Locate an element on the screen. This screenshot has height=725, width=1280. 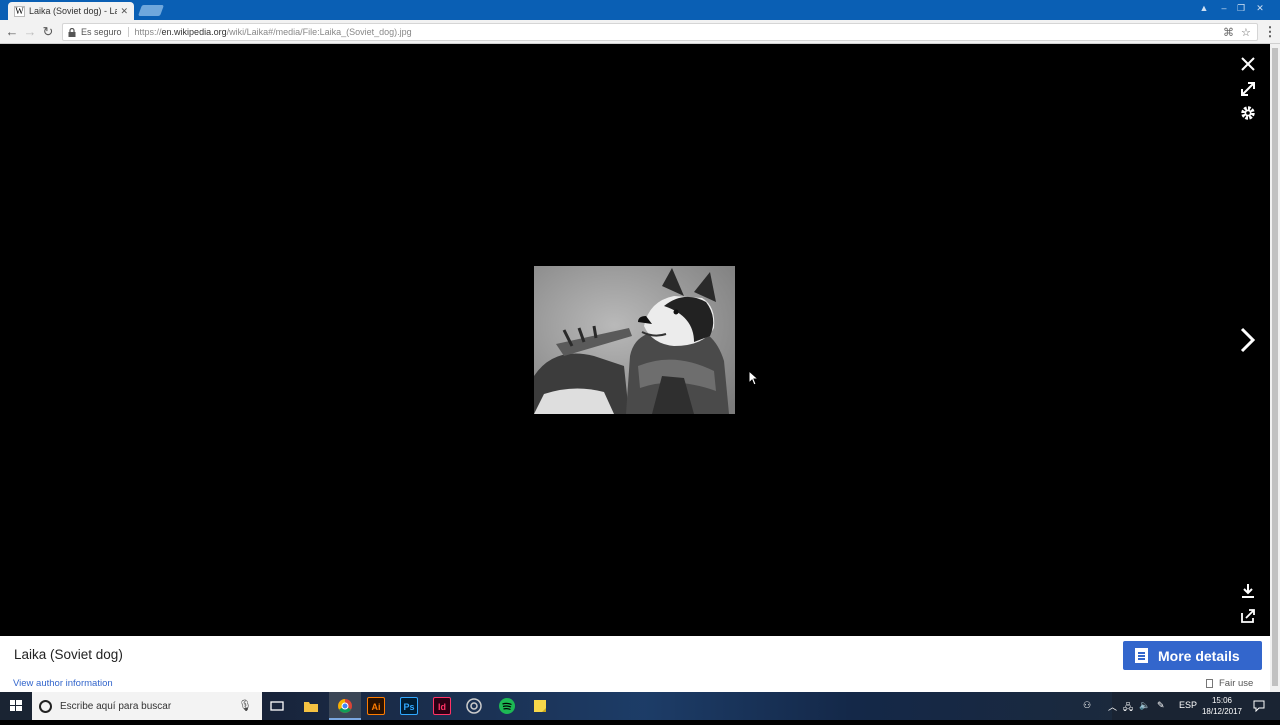
chrome-taskbar-button is located at coordinates (345, 706).